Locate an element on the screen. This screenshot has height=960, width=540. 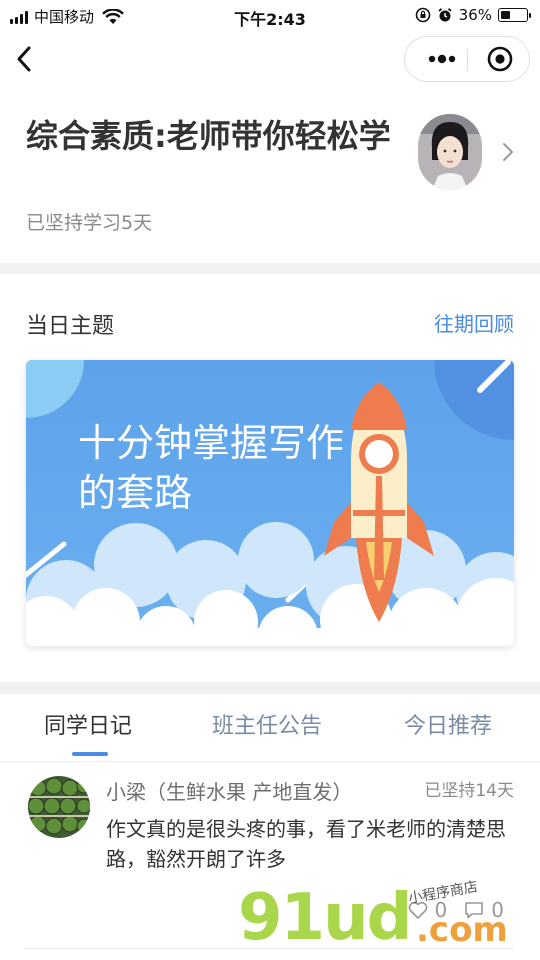
entry-divider is located at coordinates (270, 948).